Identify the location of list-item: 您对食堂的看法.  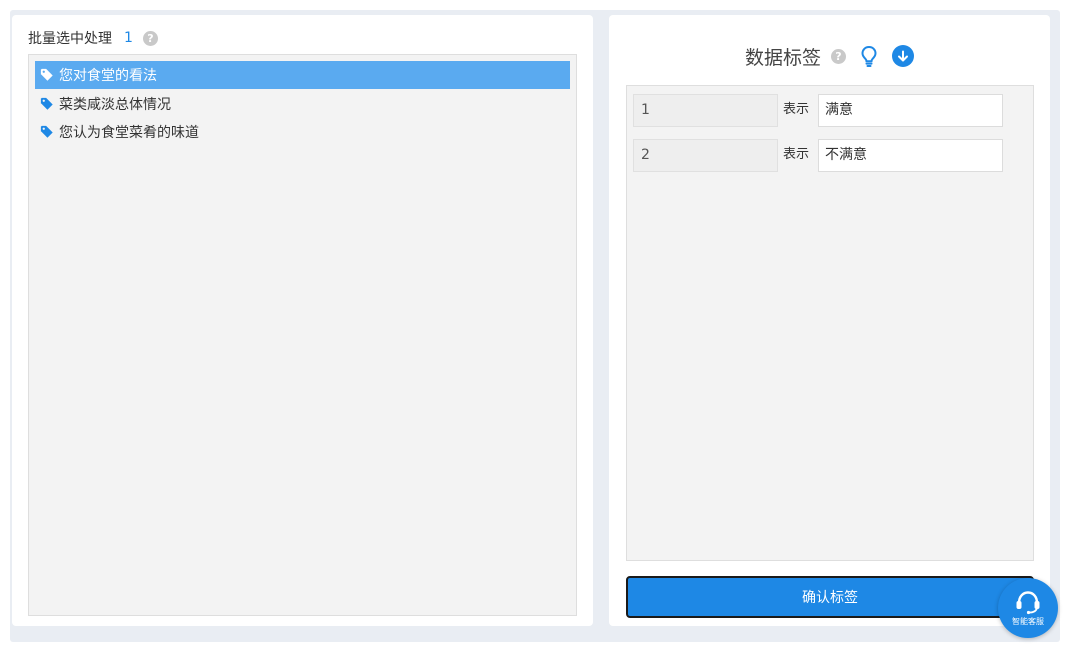
(302, 75).